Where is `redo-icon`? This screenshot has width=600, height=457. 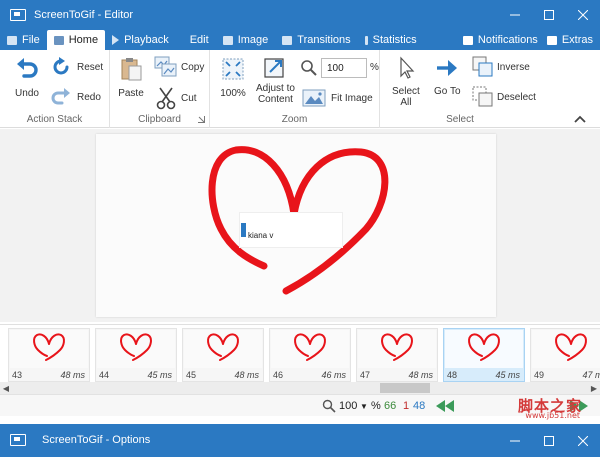 redo-icon is located at coordinates (60, 96).